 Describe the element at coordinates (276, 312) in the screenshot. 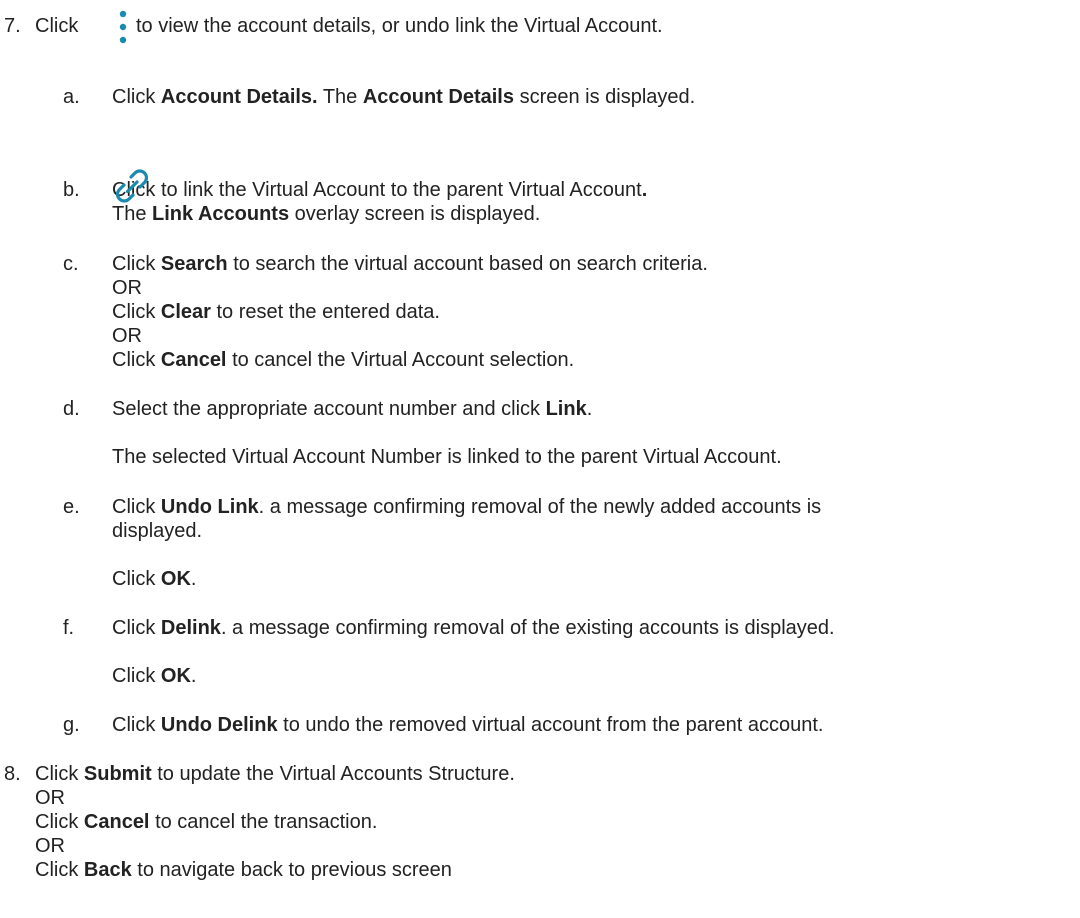

I see `substep-c-line-2: Click Clear to reset the entered data.` at that location.